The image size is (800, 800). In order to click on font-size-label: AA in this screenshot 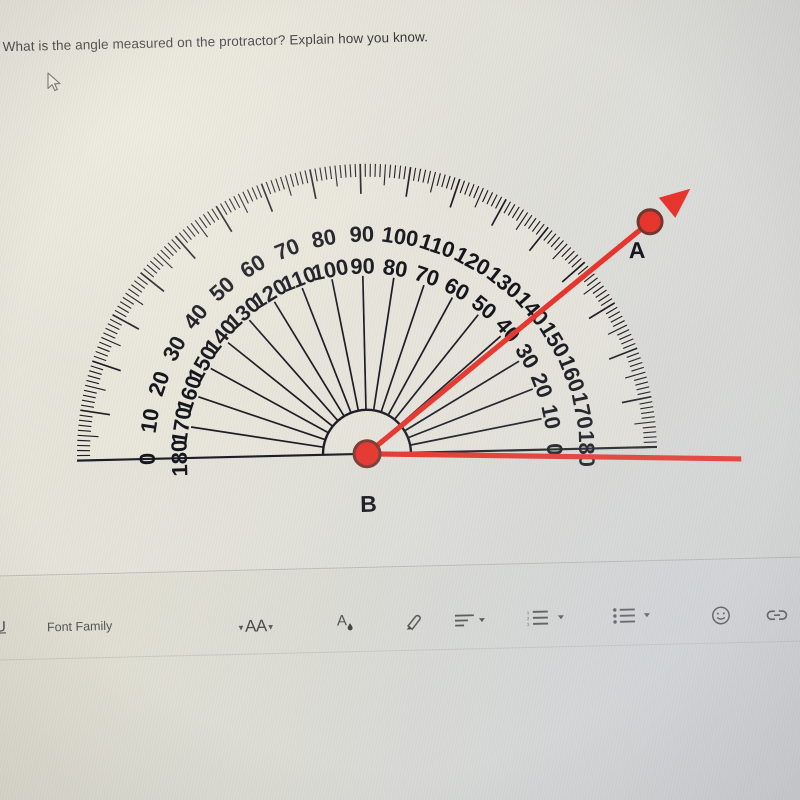, I will do `click(255, 626)`.